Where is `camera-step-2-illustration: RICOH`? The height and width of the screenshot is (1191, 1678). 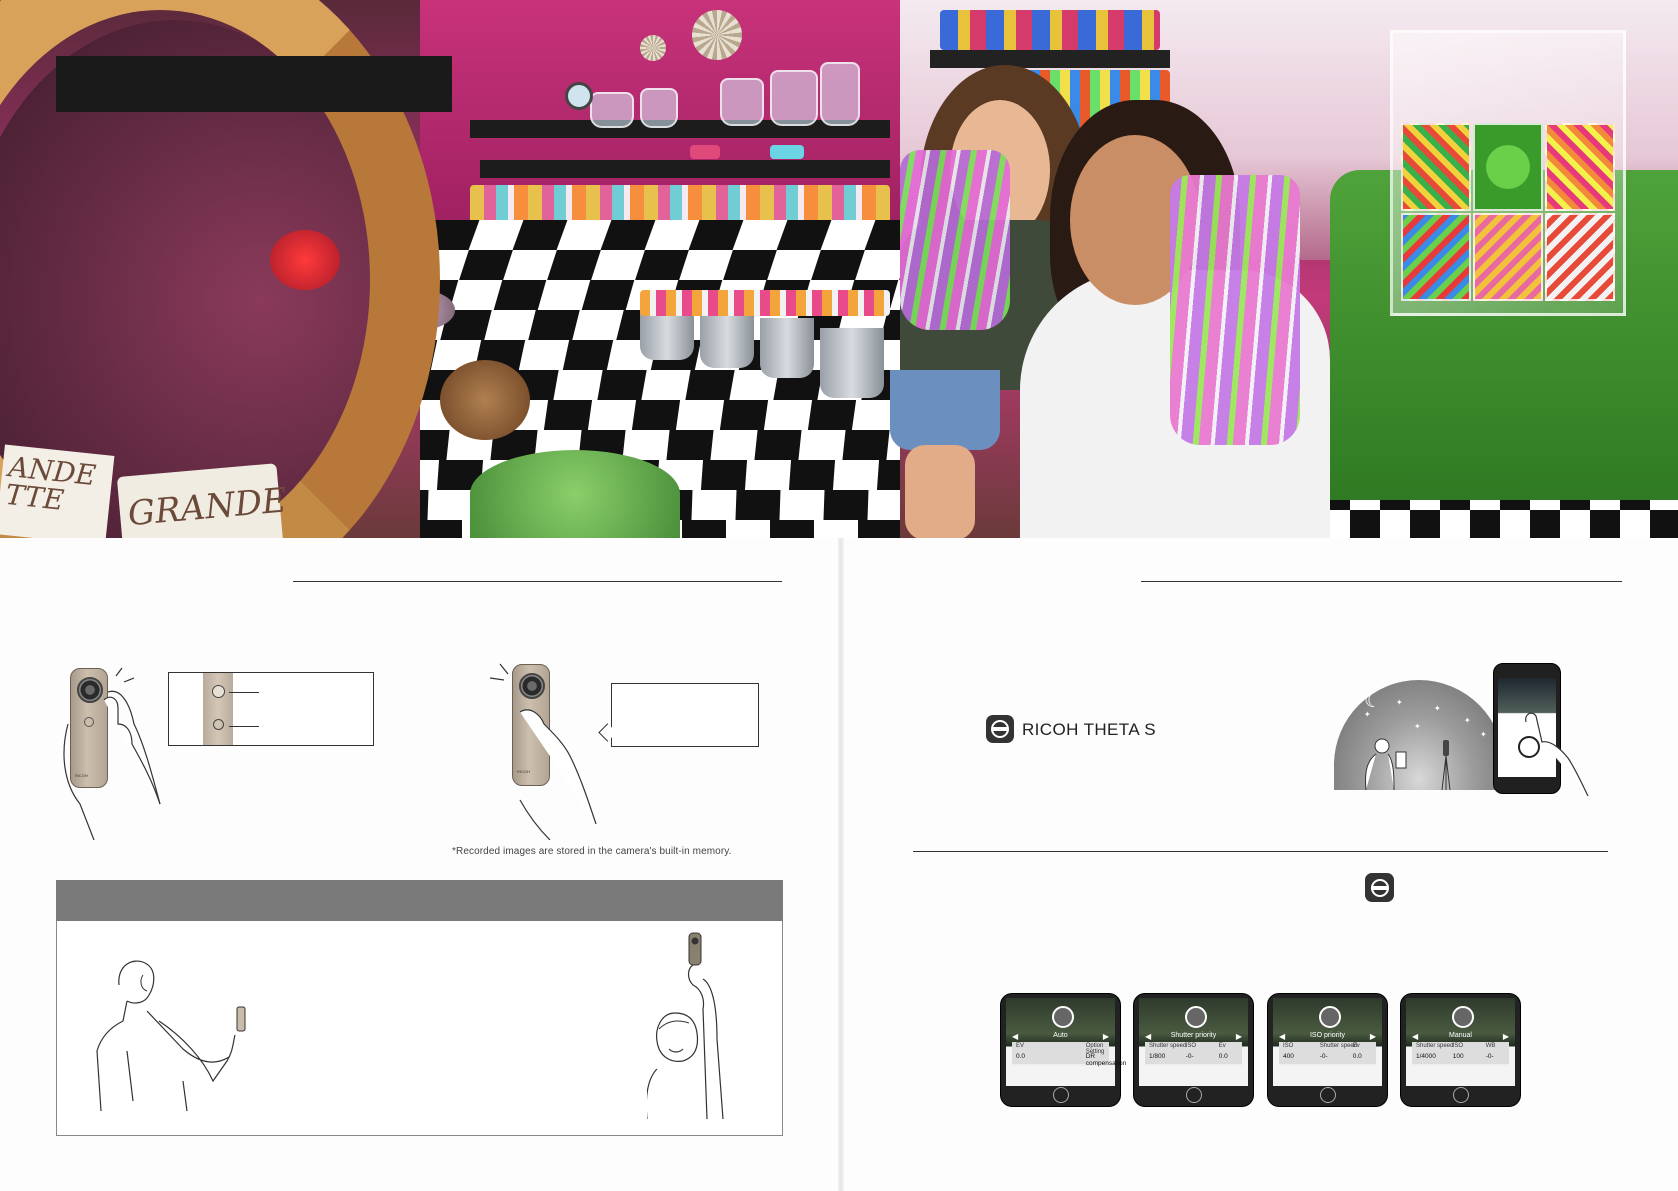
camera-step-2-illustration: RICOH is located at coordinates (545, 750).